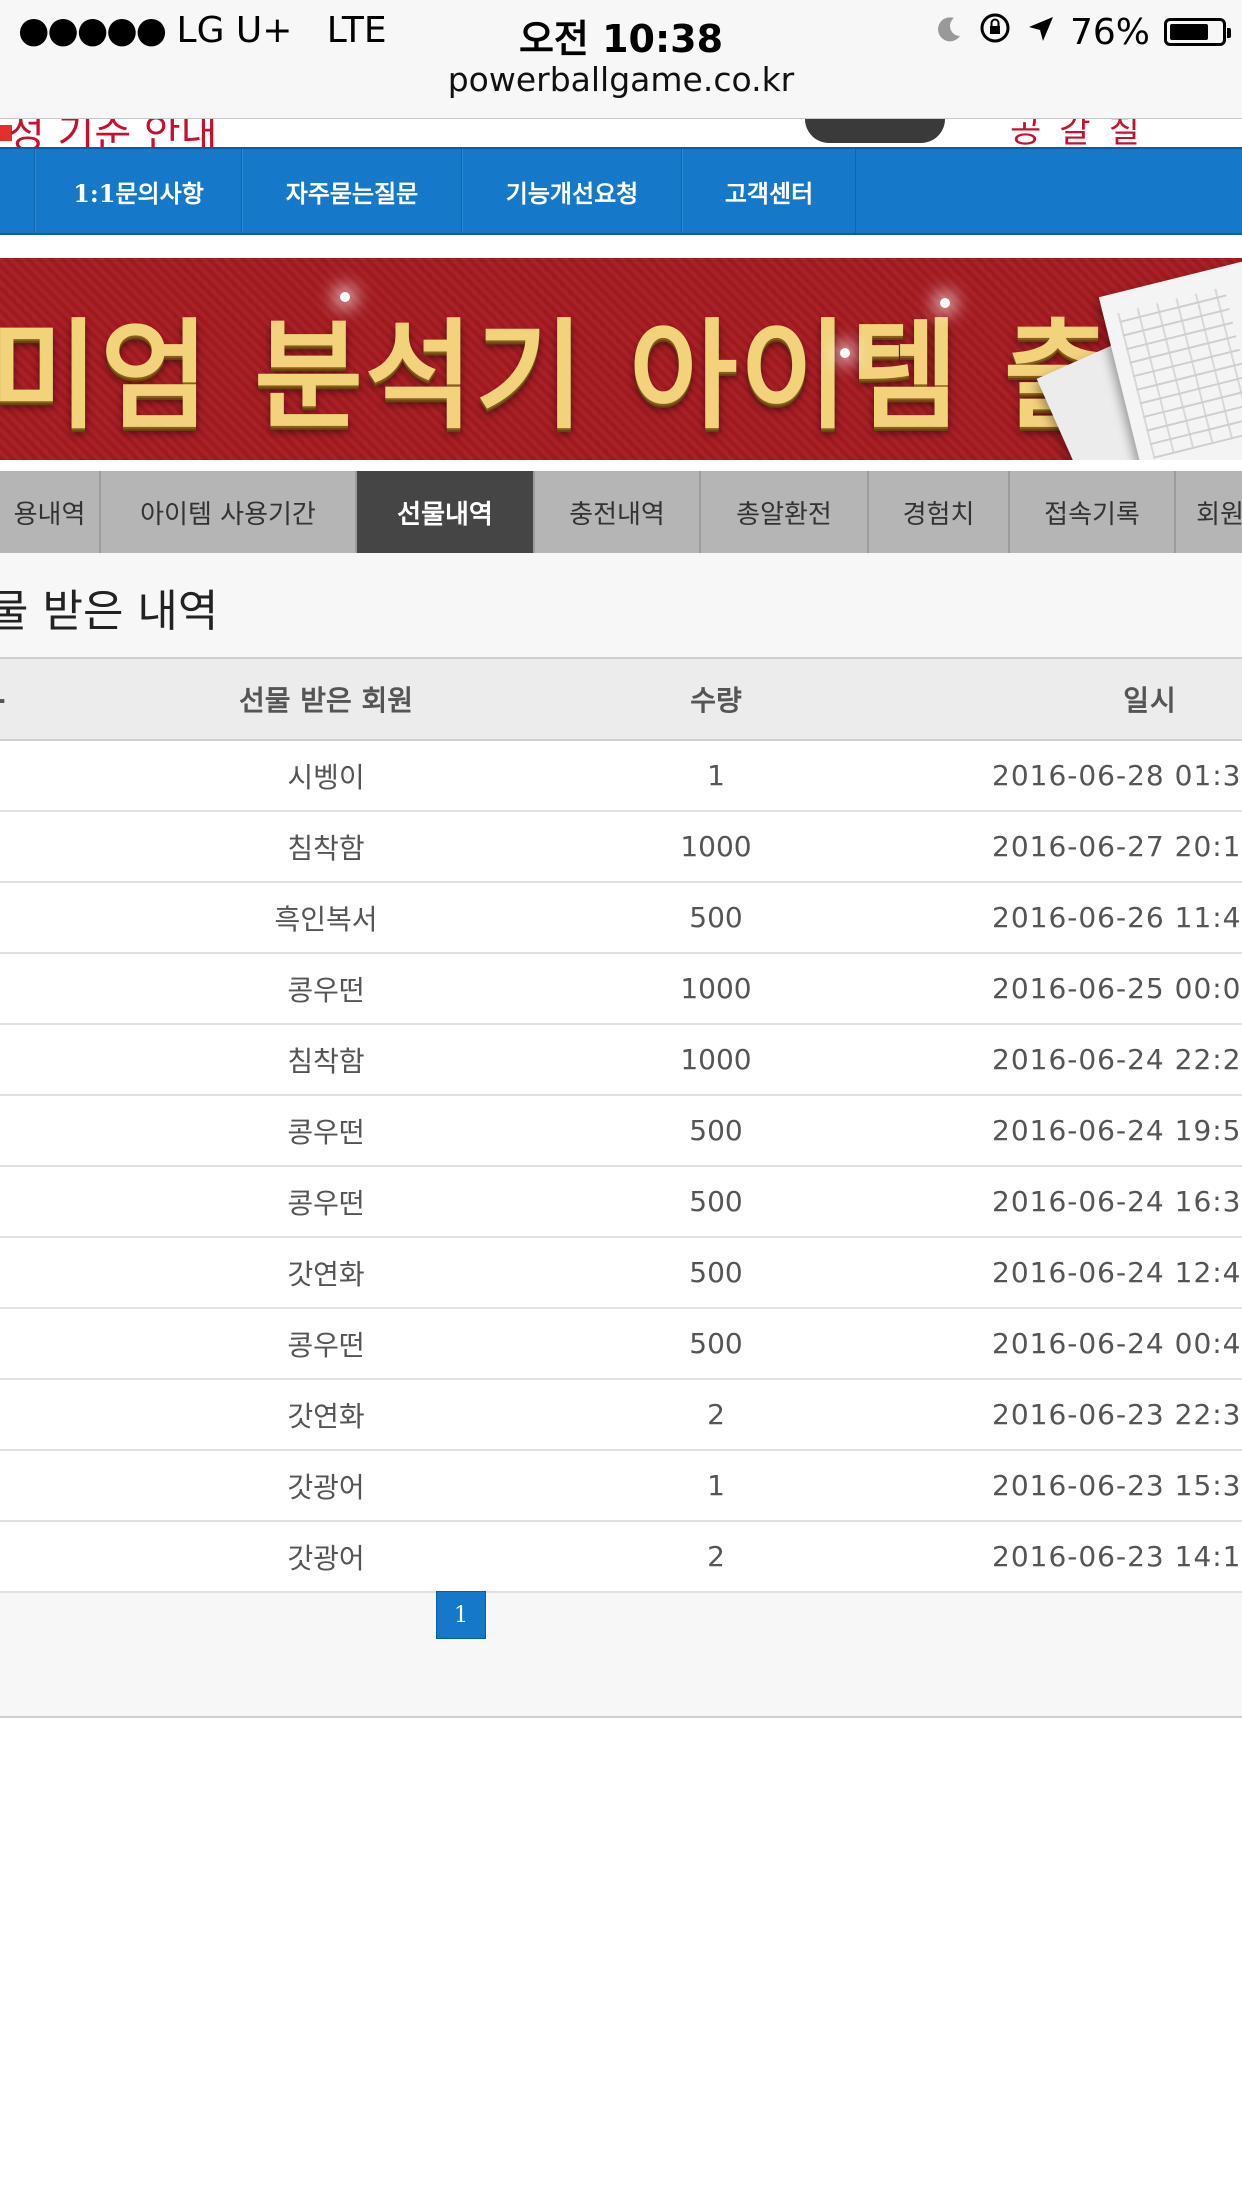 The image size is (1242, 2208). I want to click on table-row: 콩우떤 1000 2016-06-25 00:0, so click(621, 989).